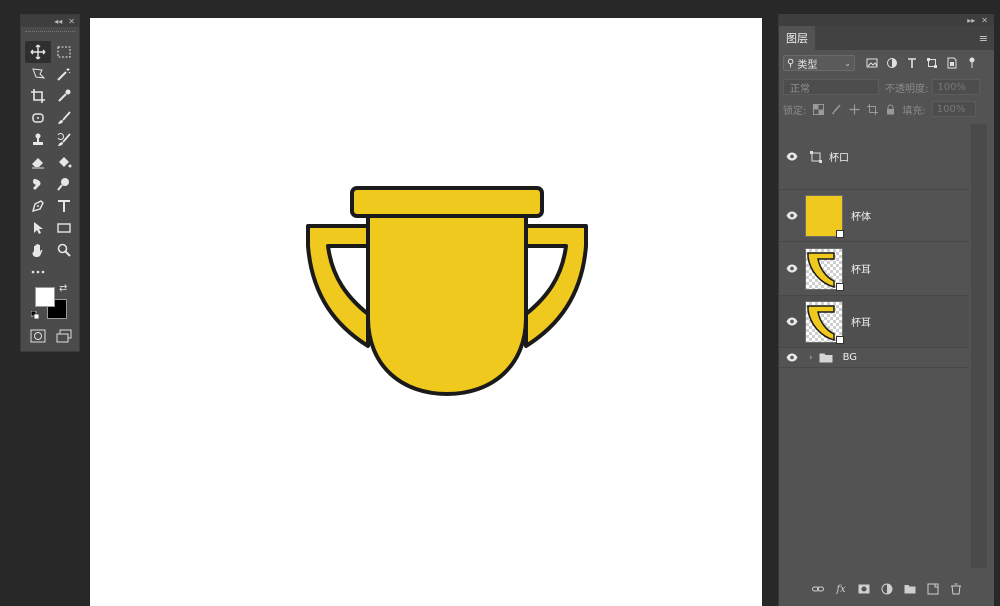 Image resolution: width=1000 pixels, height=606 pixels. I want to click on filter-kind-select: ⚲ 类型 ⌄, so click(819, 63).